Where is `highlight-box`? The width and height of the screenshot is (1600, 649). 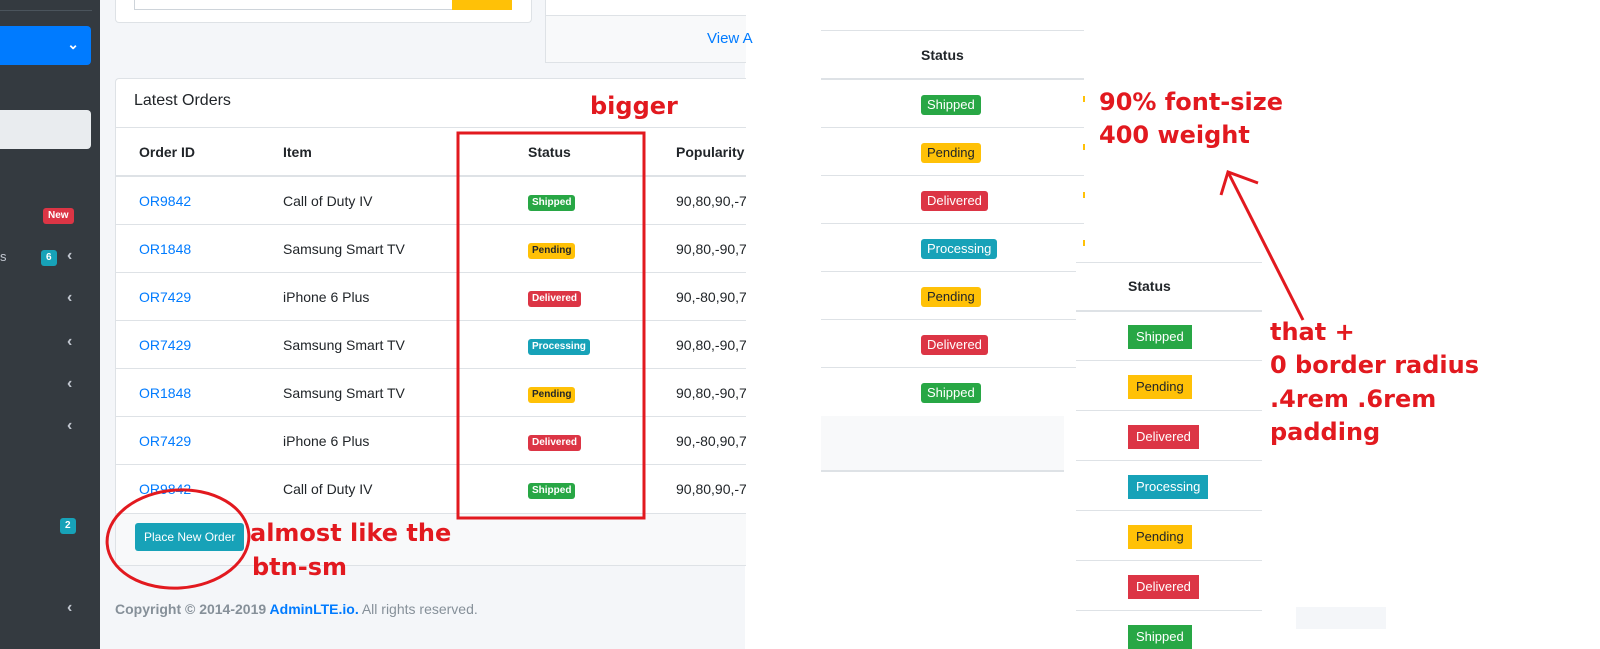
highlight-box is located at coordinates (551, 325).